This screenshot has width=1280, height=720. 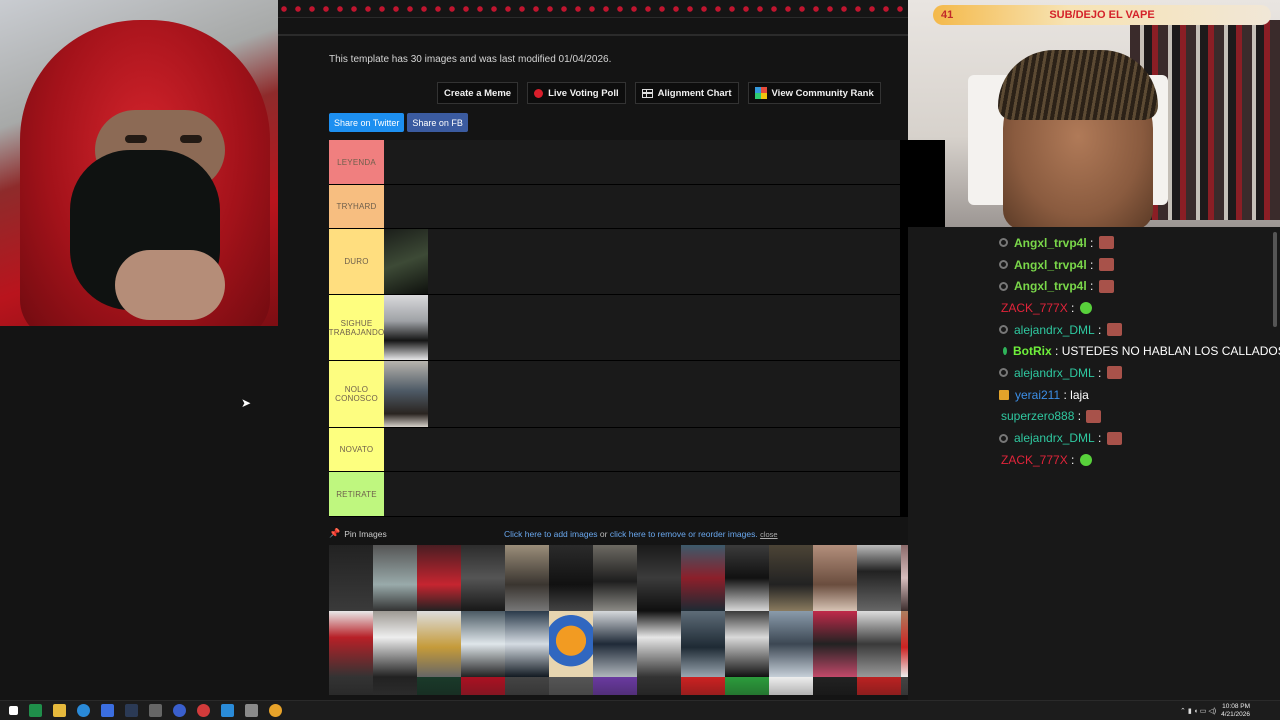 I want to click on webcam-right-hair, so click(x=1078, y=85).